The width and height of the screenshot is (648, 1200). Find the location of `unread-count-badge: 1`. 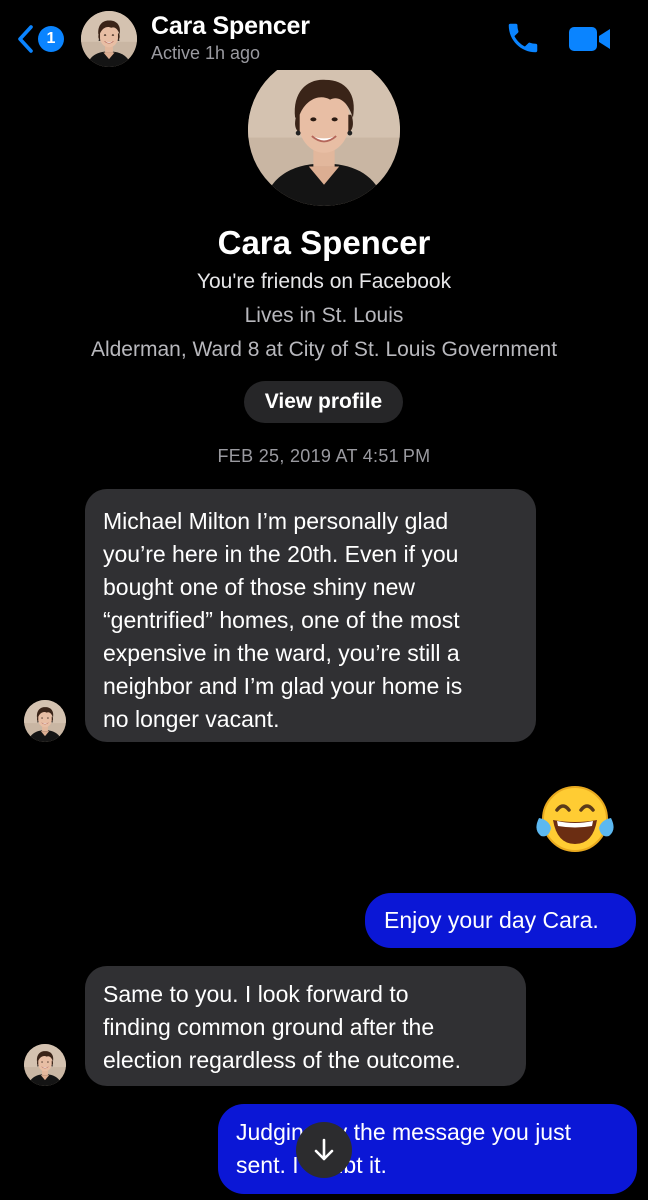

unread-count-badge: 1 is located at coordinates (51, 39).